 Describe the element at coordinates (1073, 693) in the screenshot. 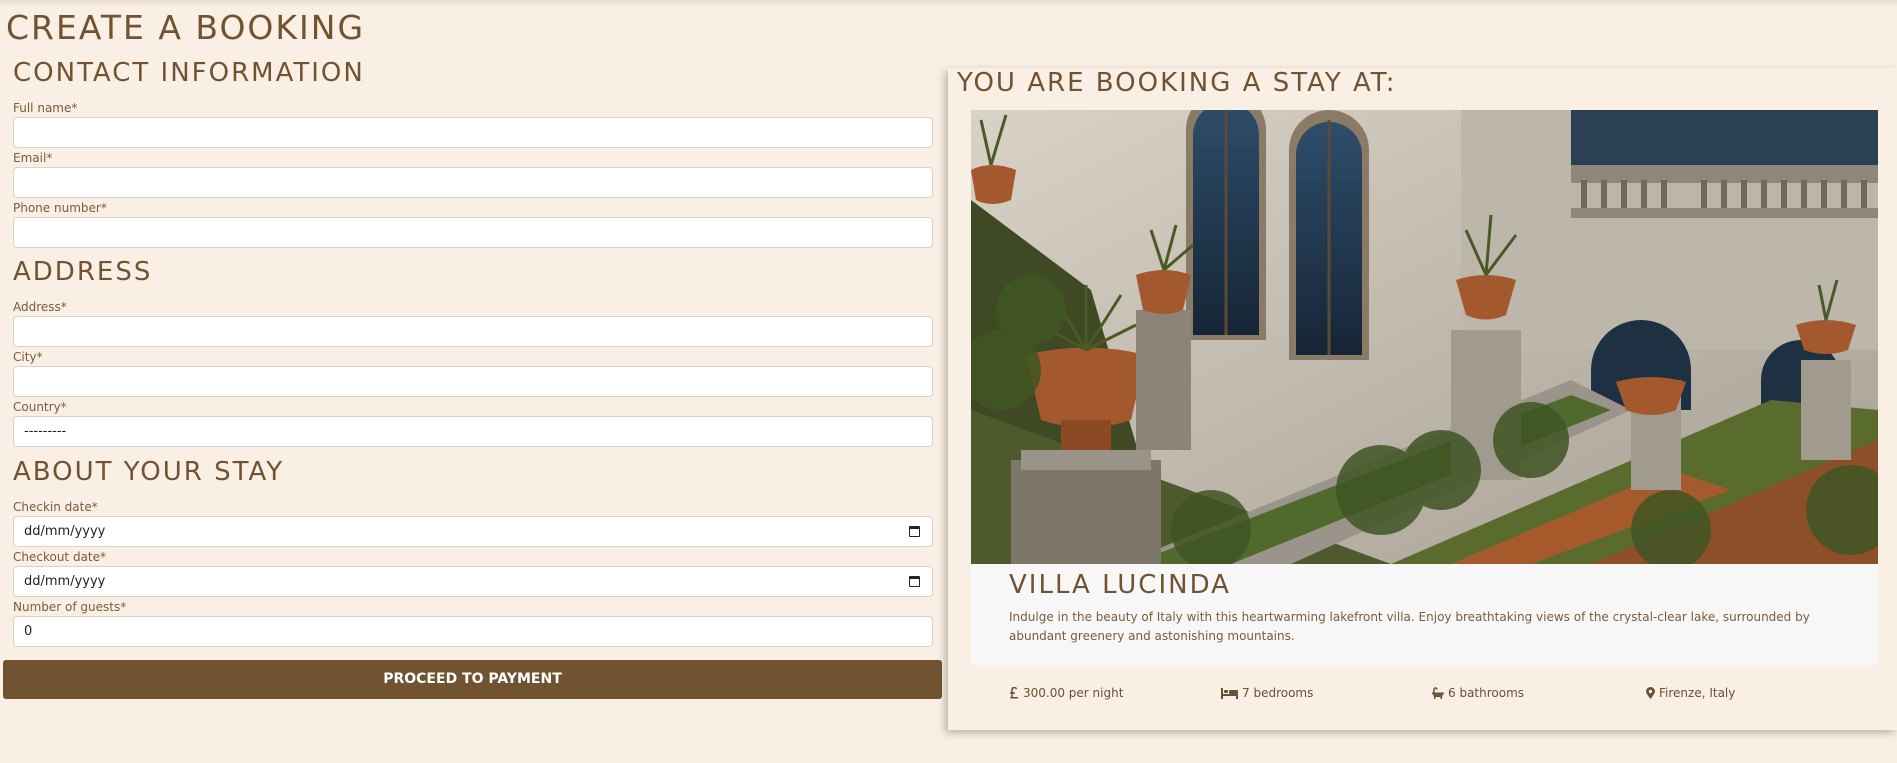

I see `price-text: 300.00 per night` at that location.